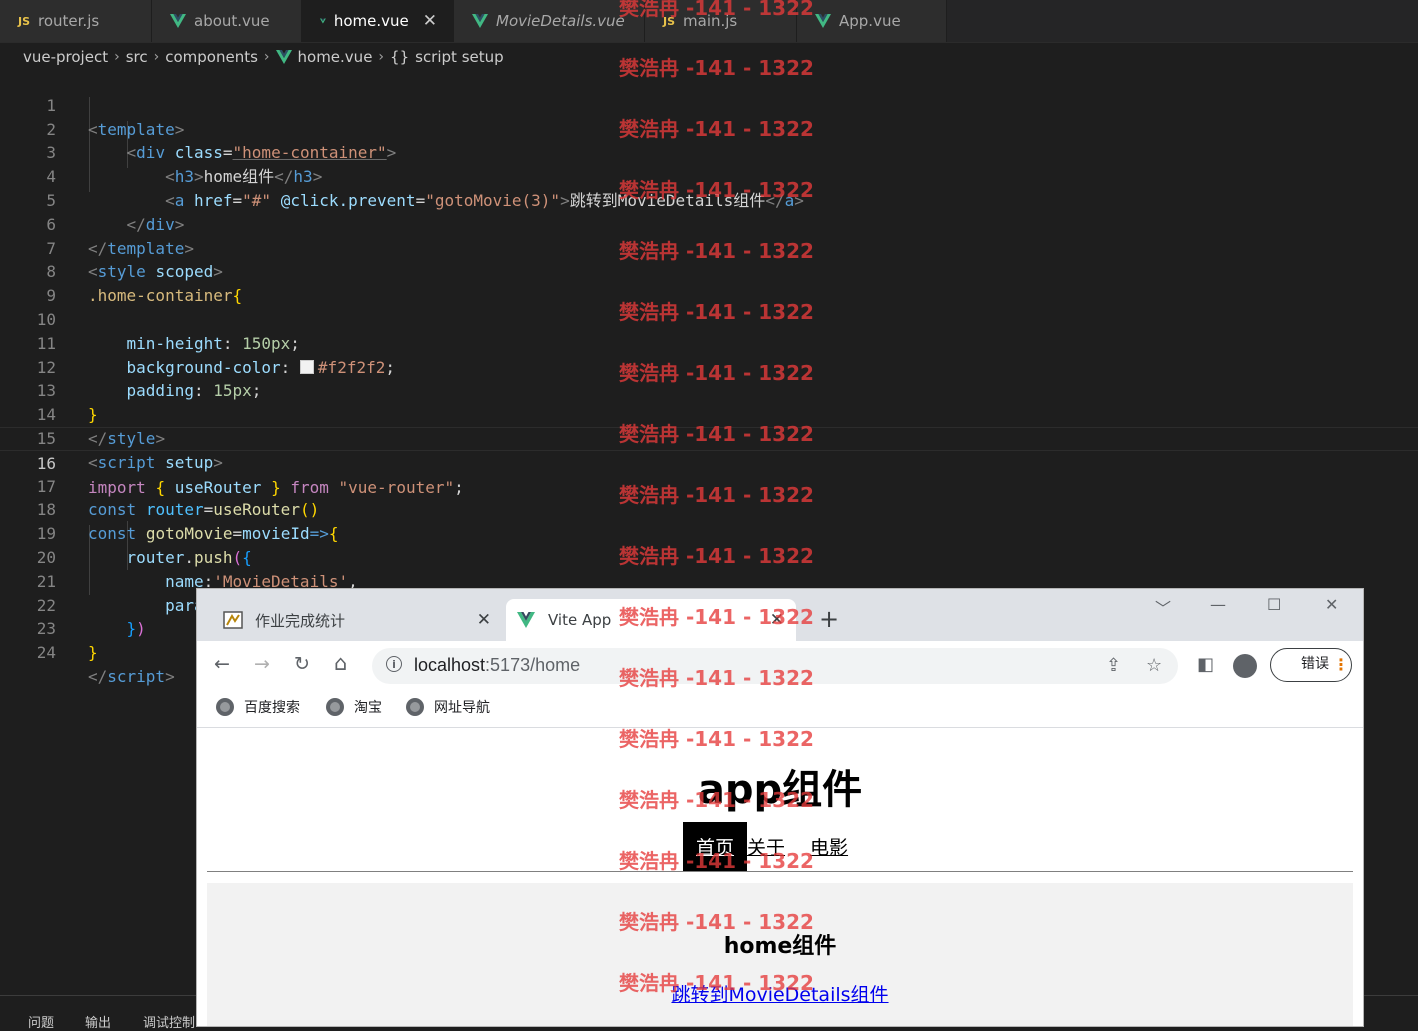 The image size is (1418, 1031). I want to click on panel-tab-output: 输出, so click(98, 1021).